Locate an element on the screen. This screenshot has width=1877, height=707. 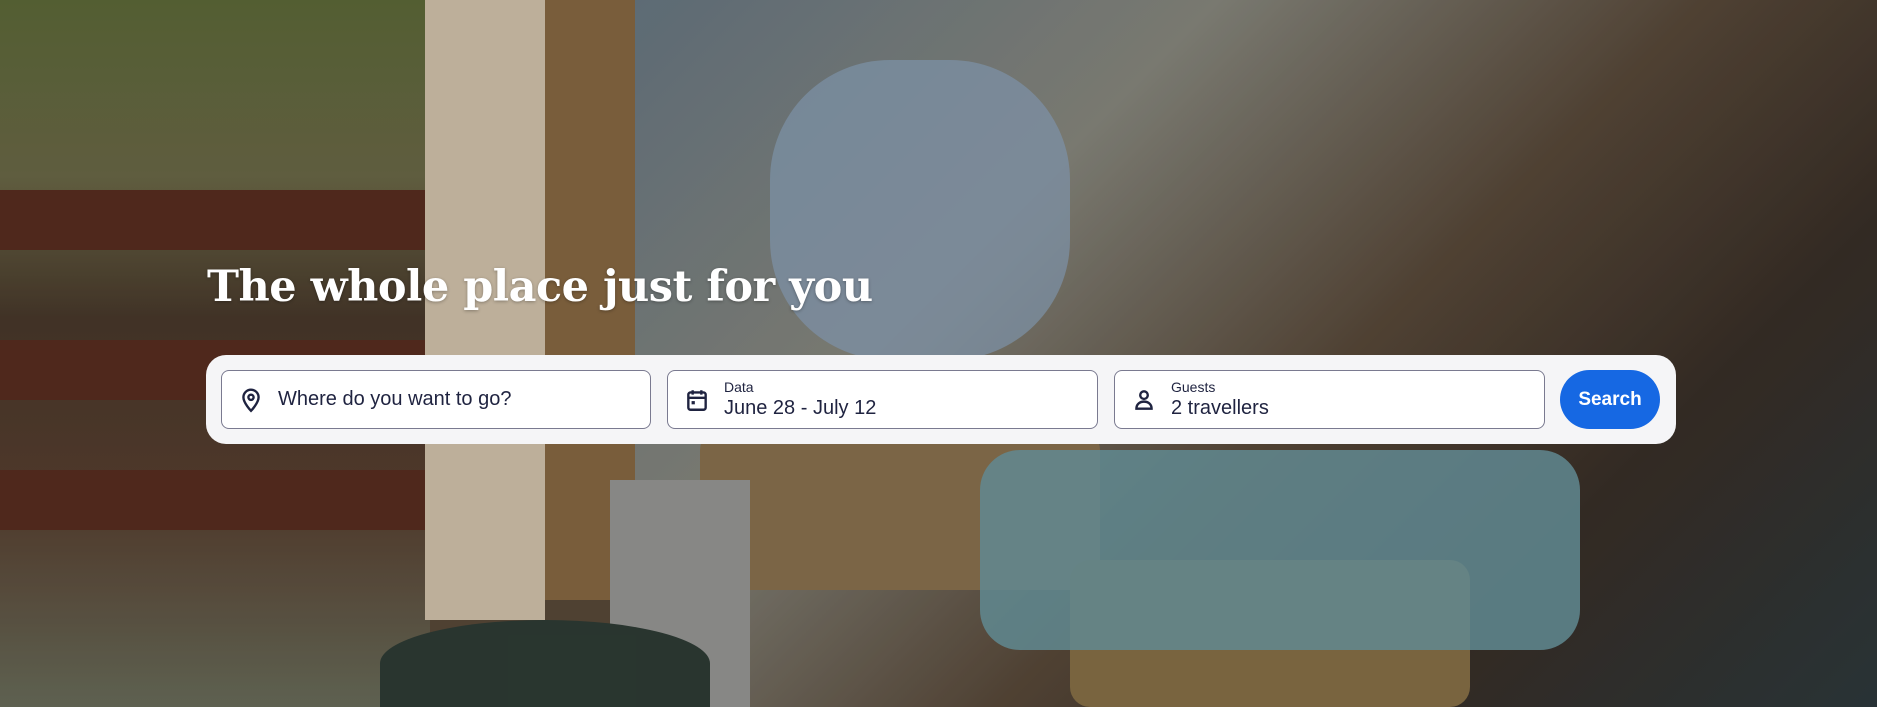
calendar-icon is located at coordinates (697, 400).